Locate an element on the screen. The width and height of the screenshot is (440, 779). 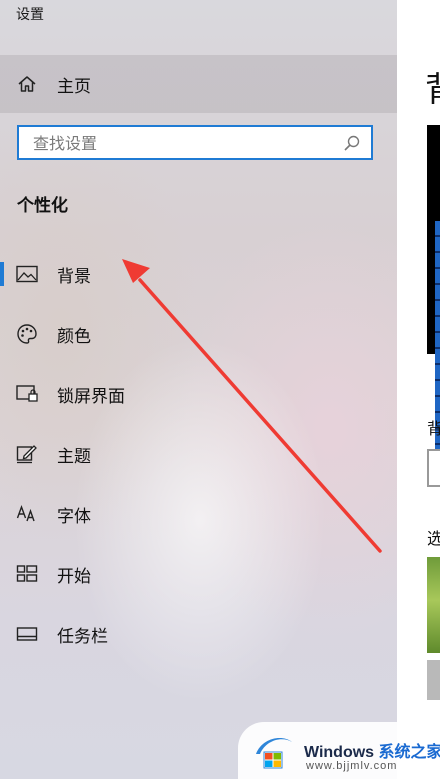
search-box is located at coordinates (195, 142).